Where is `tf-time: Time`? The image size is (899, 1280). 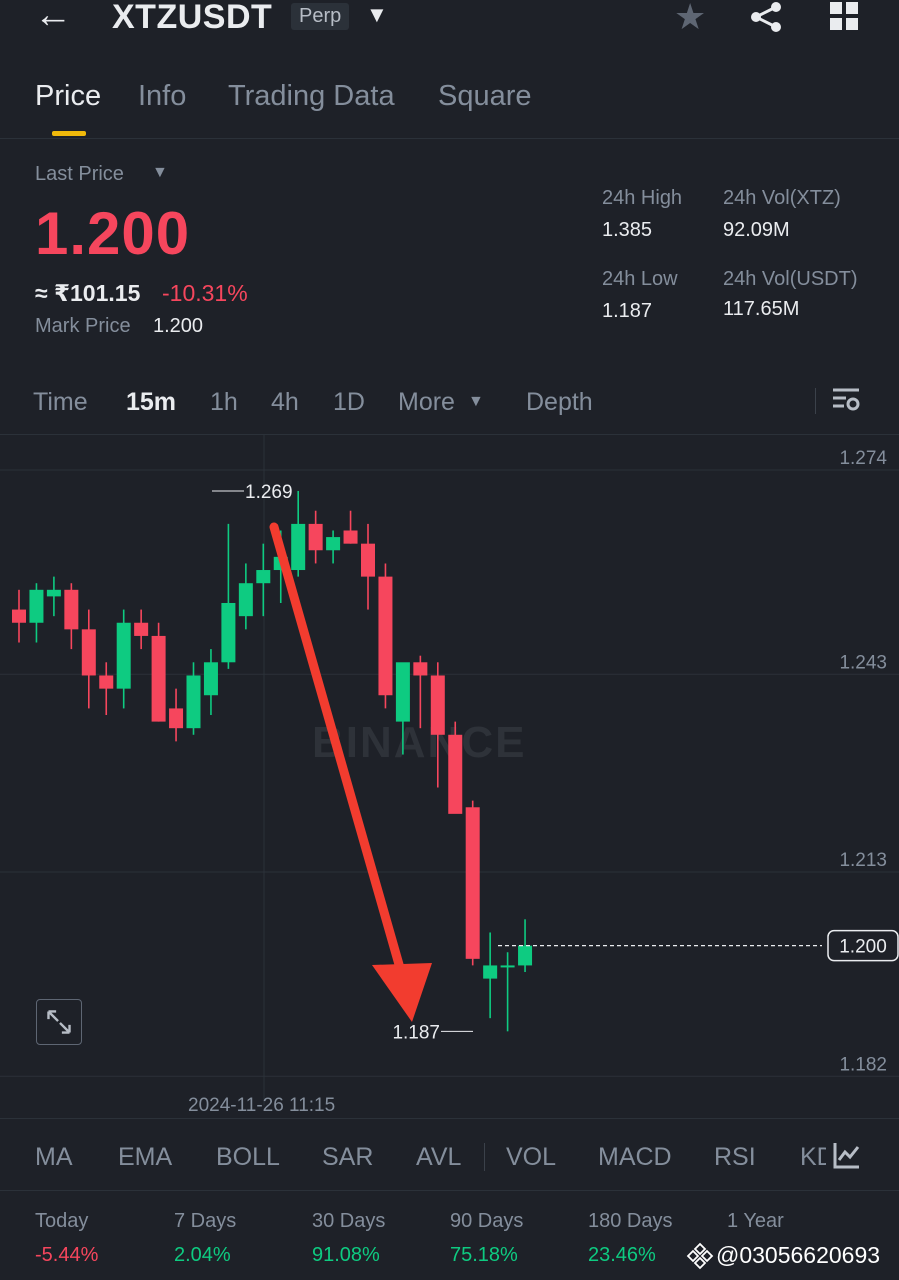
tf-time: Time is located at coordinates (60, 402).